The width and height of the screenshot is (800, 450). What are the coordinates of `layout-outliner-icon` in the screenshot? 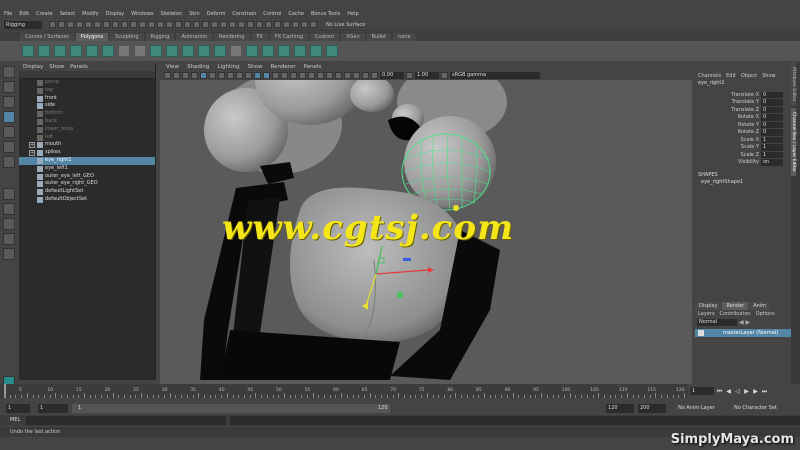 It's located at (9, 239).